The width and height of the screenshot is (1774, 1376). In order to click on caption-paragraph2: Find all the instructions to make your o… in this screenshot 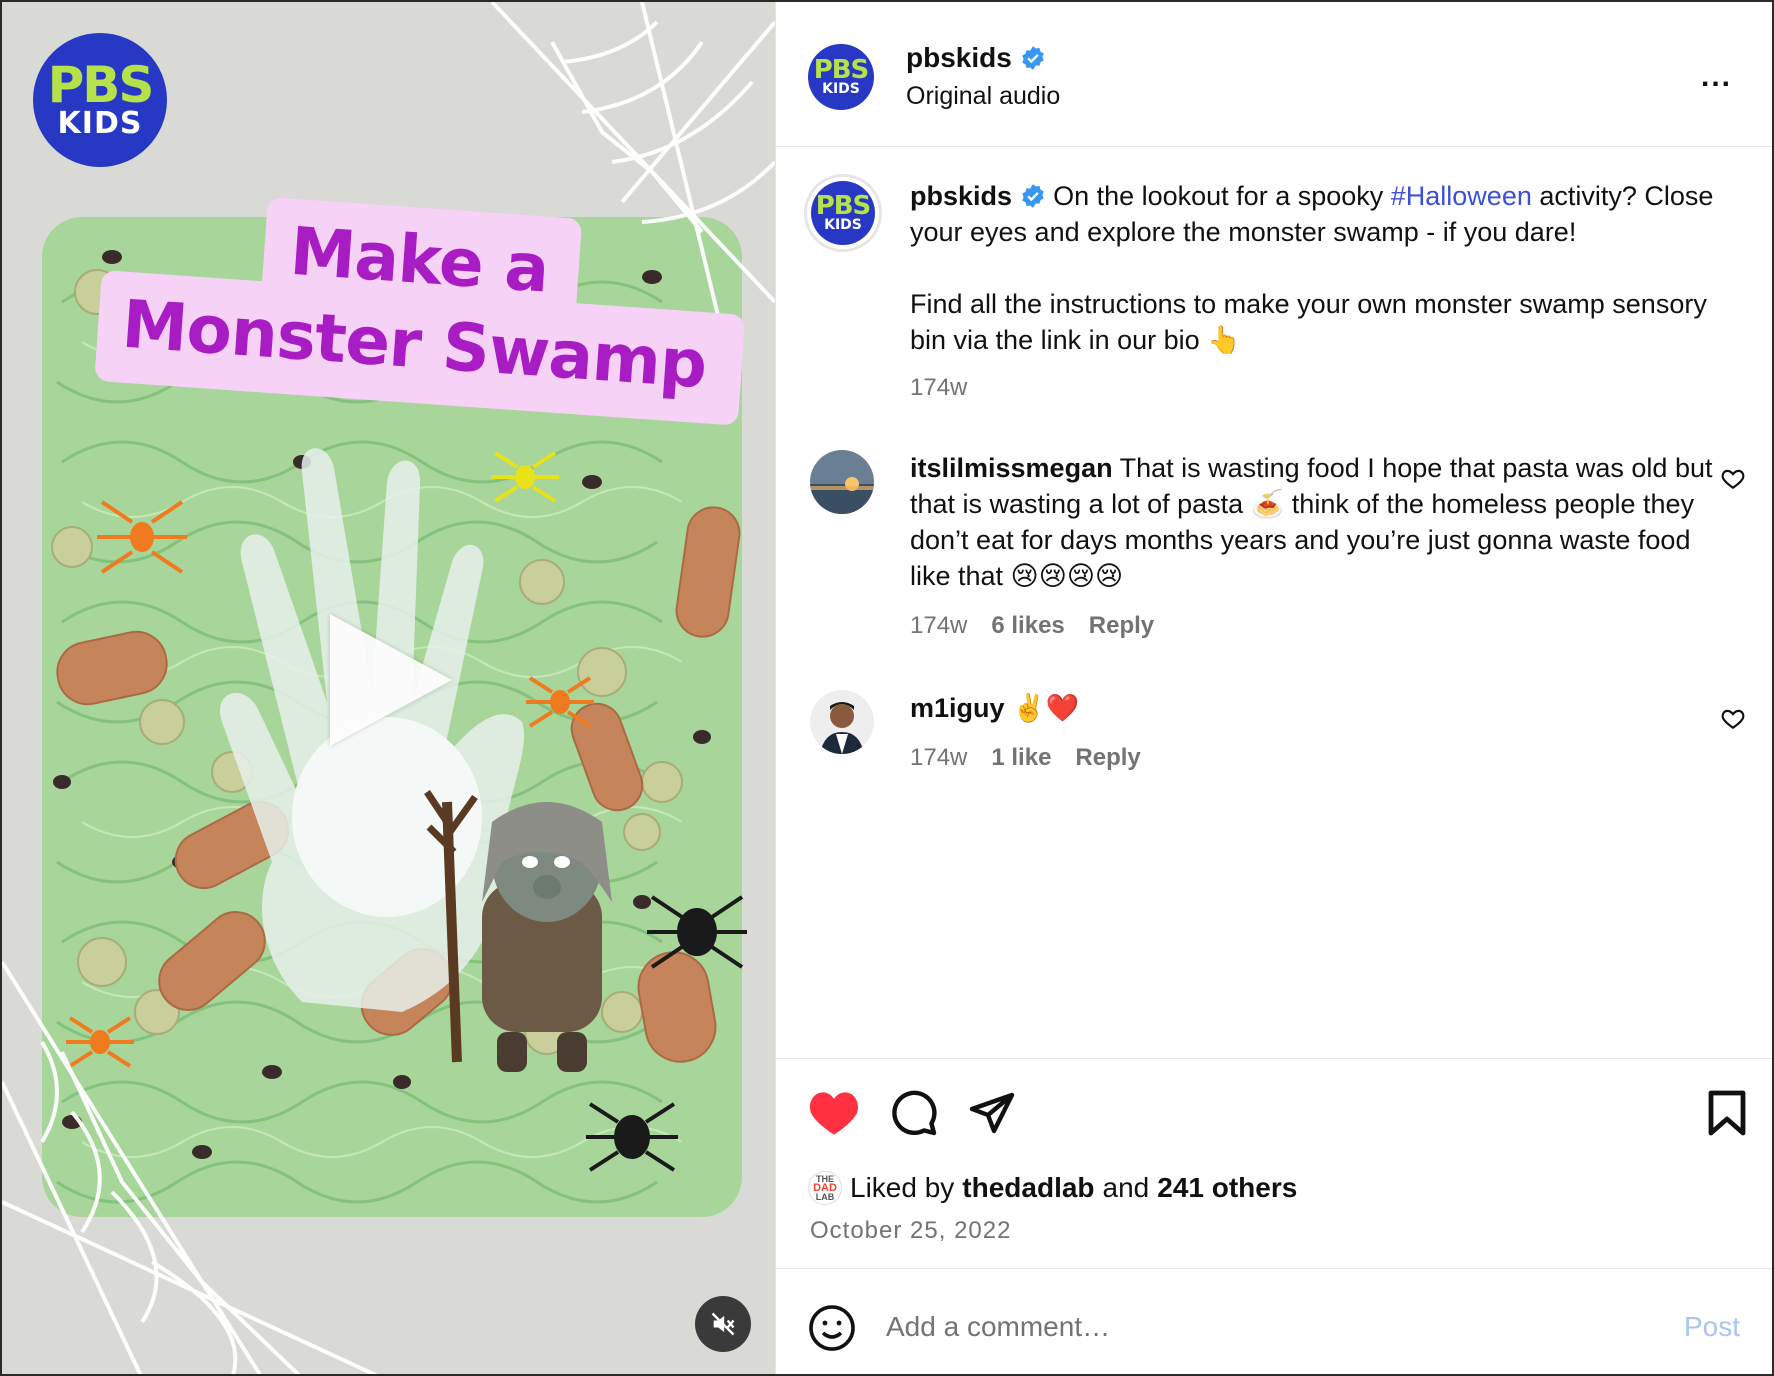, I will do `click(1308, 322)`.